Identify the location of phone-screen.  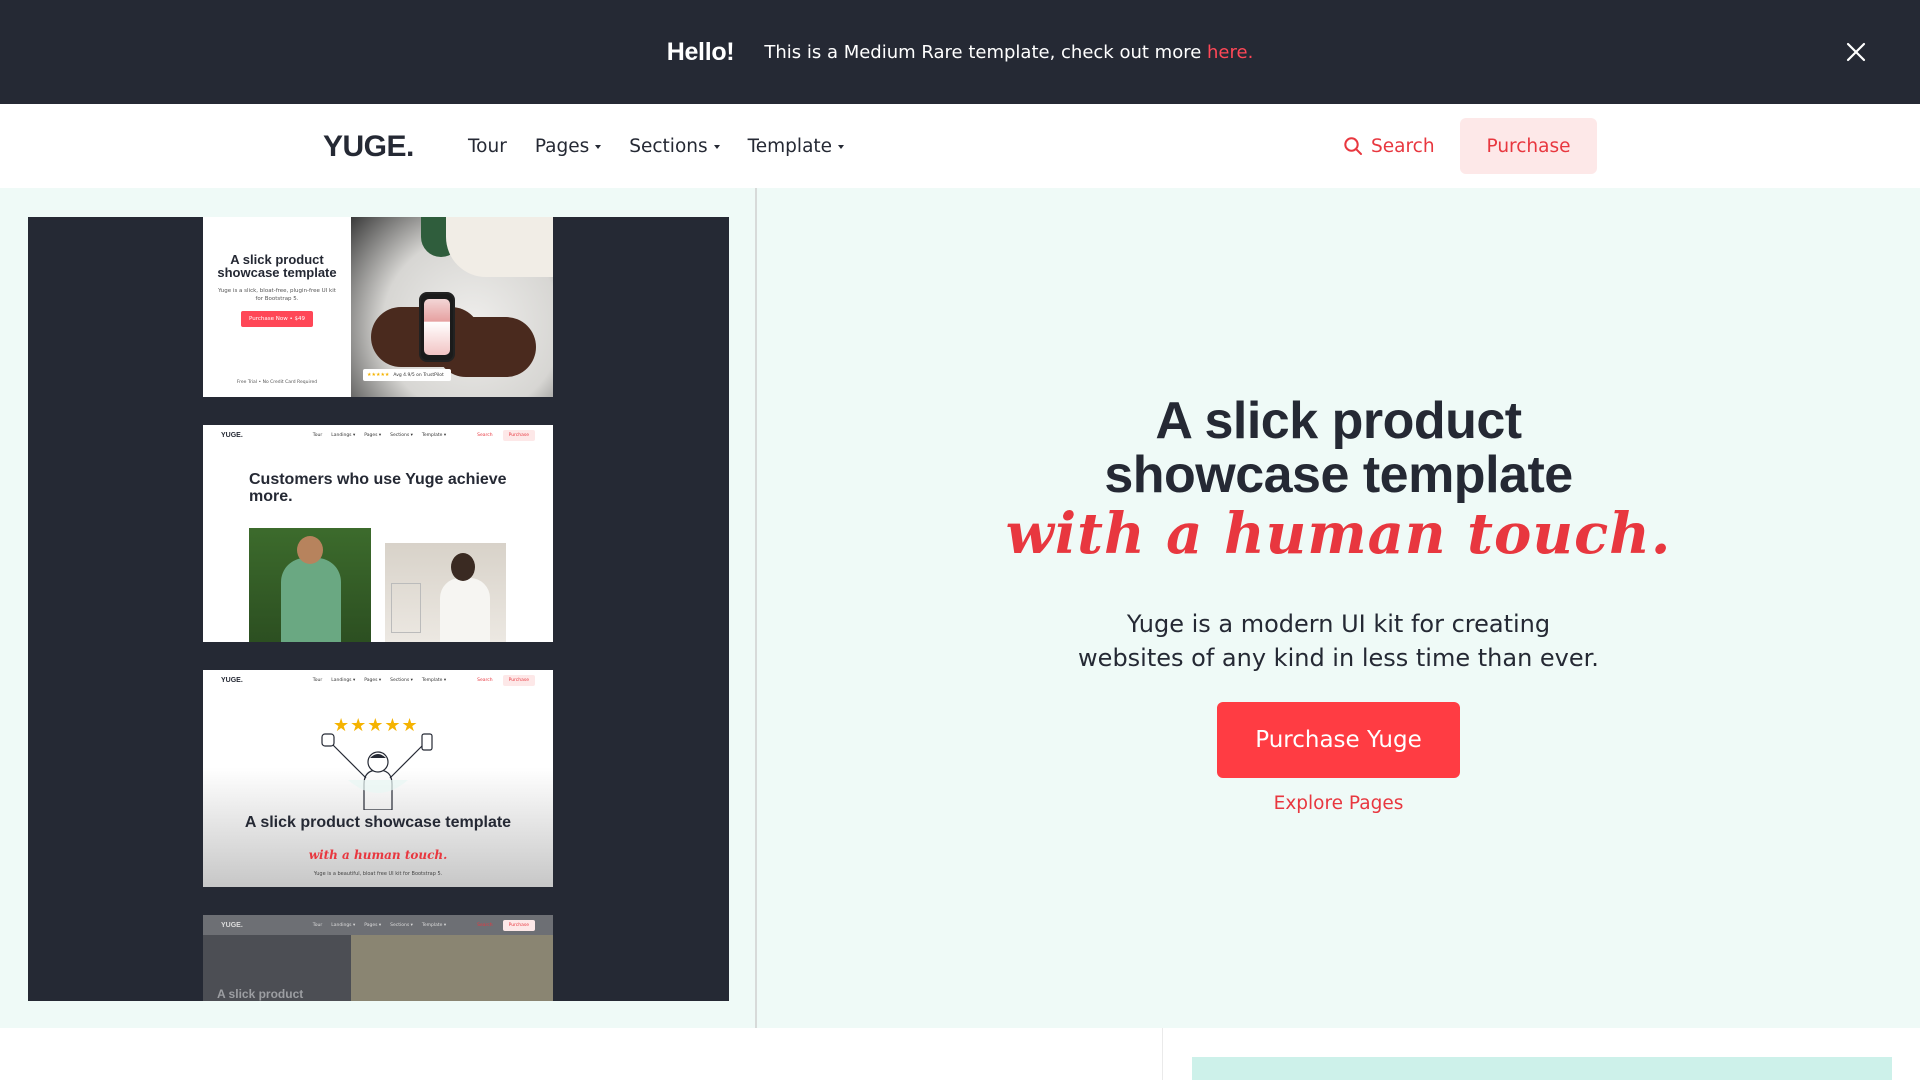
(437, 327).